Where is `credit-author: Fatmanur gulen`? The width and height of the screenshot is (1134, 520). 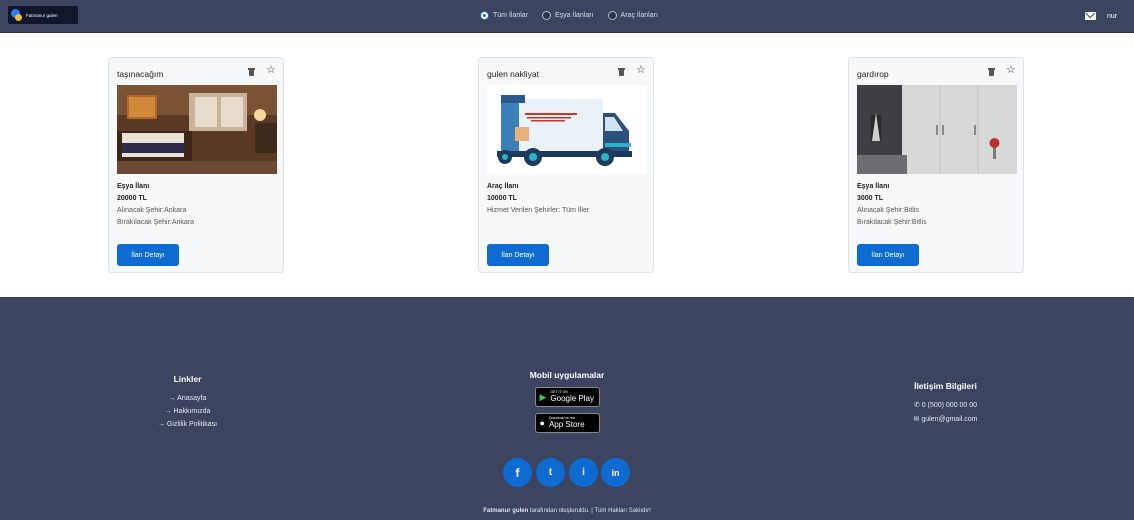 credit-author: Fatmanur gulen is located at coordinates (506, 511).